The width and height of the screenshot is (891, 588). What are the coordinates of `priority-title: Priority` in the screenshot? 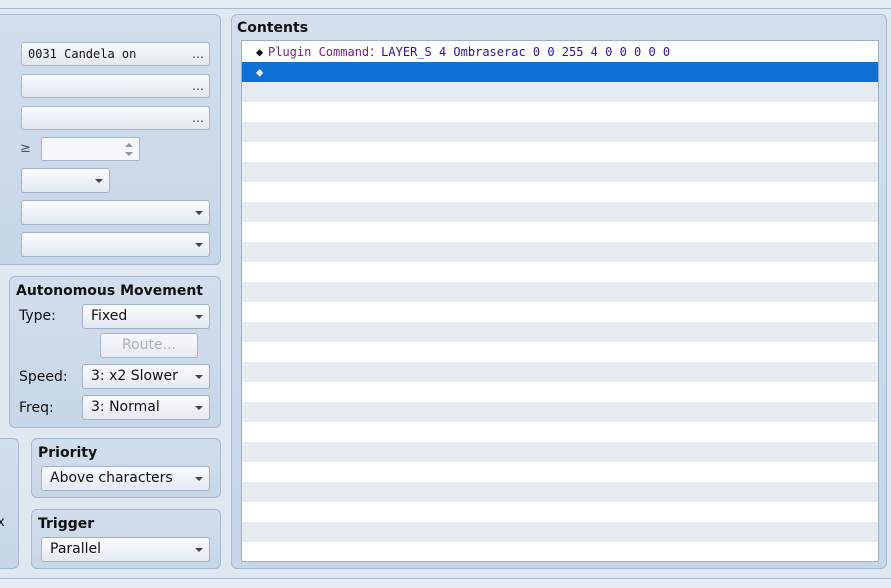 It's located at (68, 453).